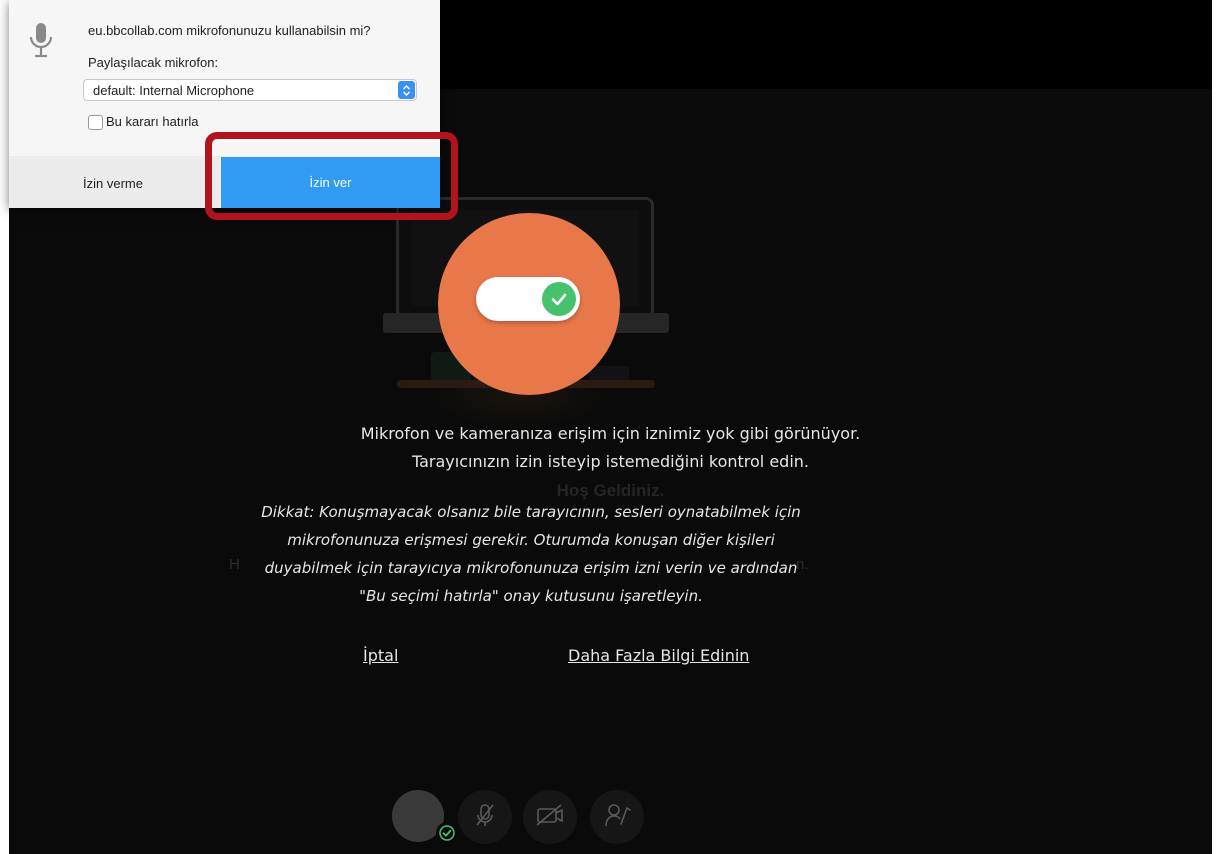  What do you see at coordinates (528, 299) in the screenshot?
I see `toggle-switch-icon` at bounding box center [528, 299].